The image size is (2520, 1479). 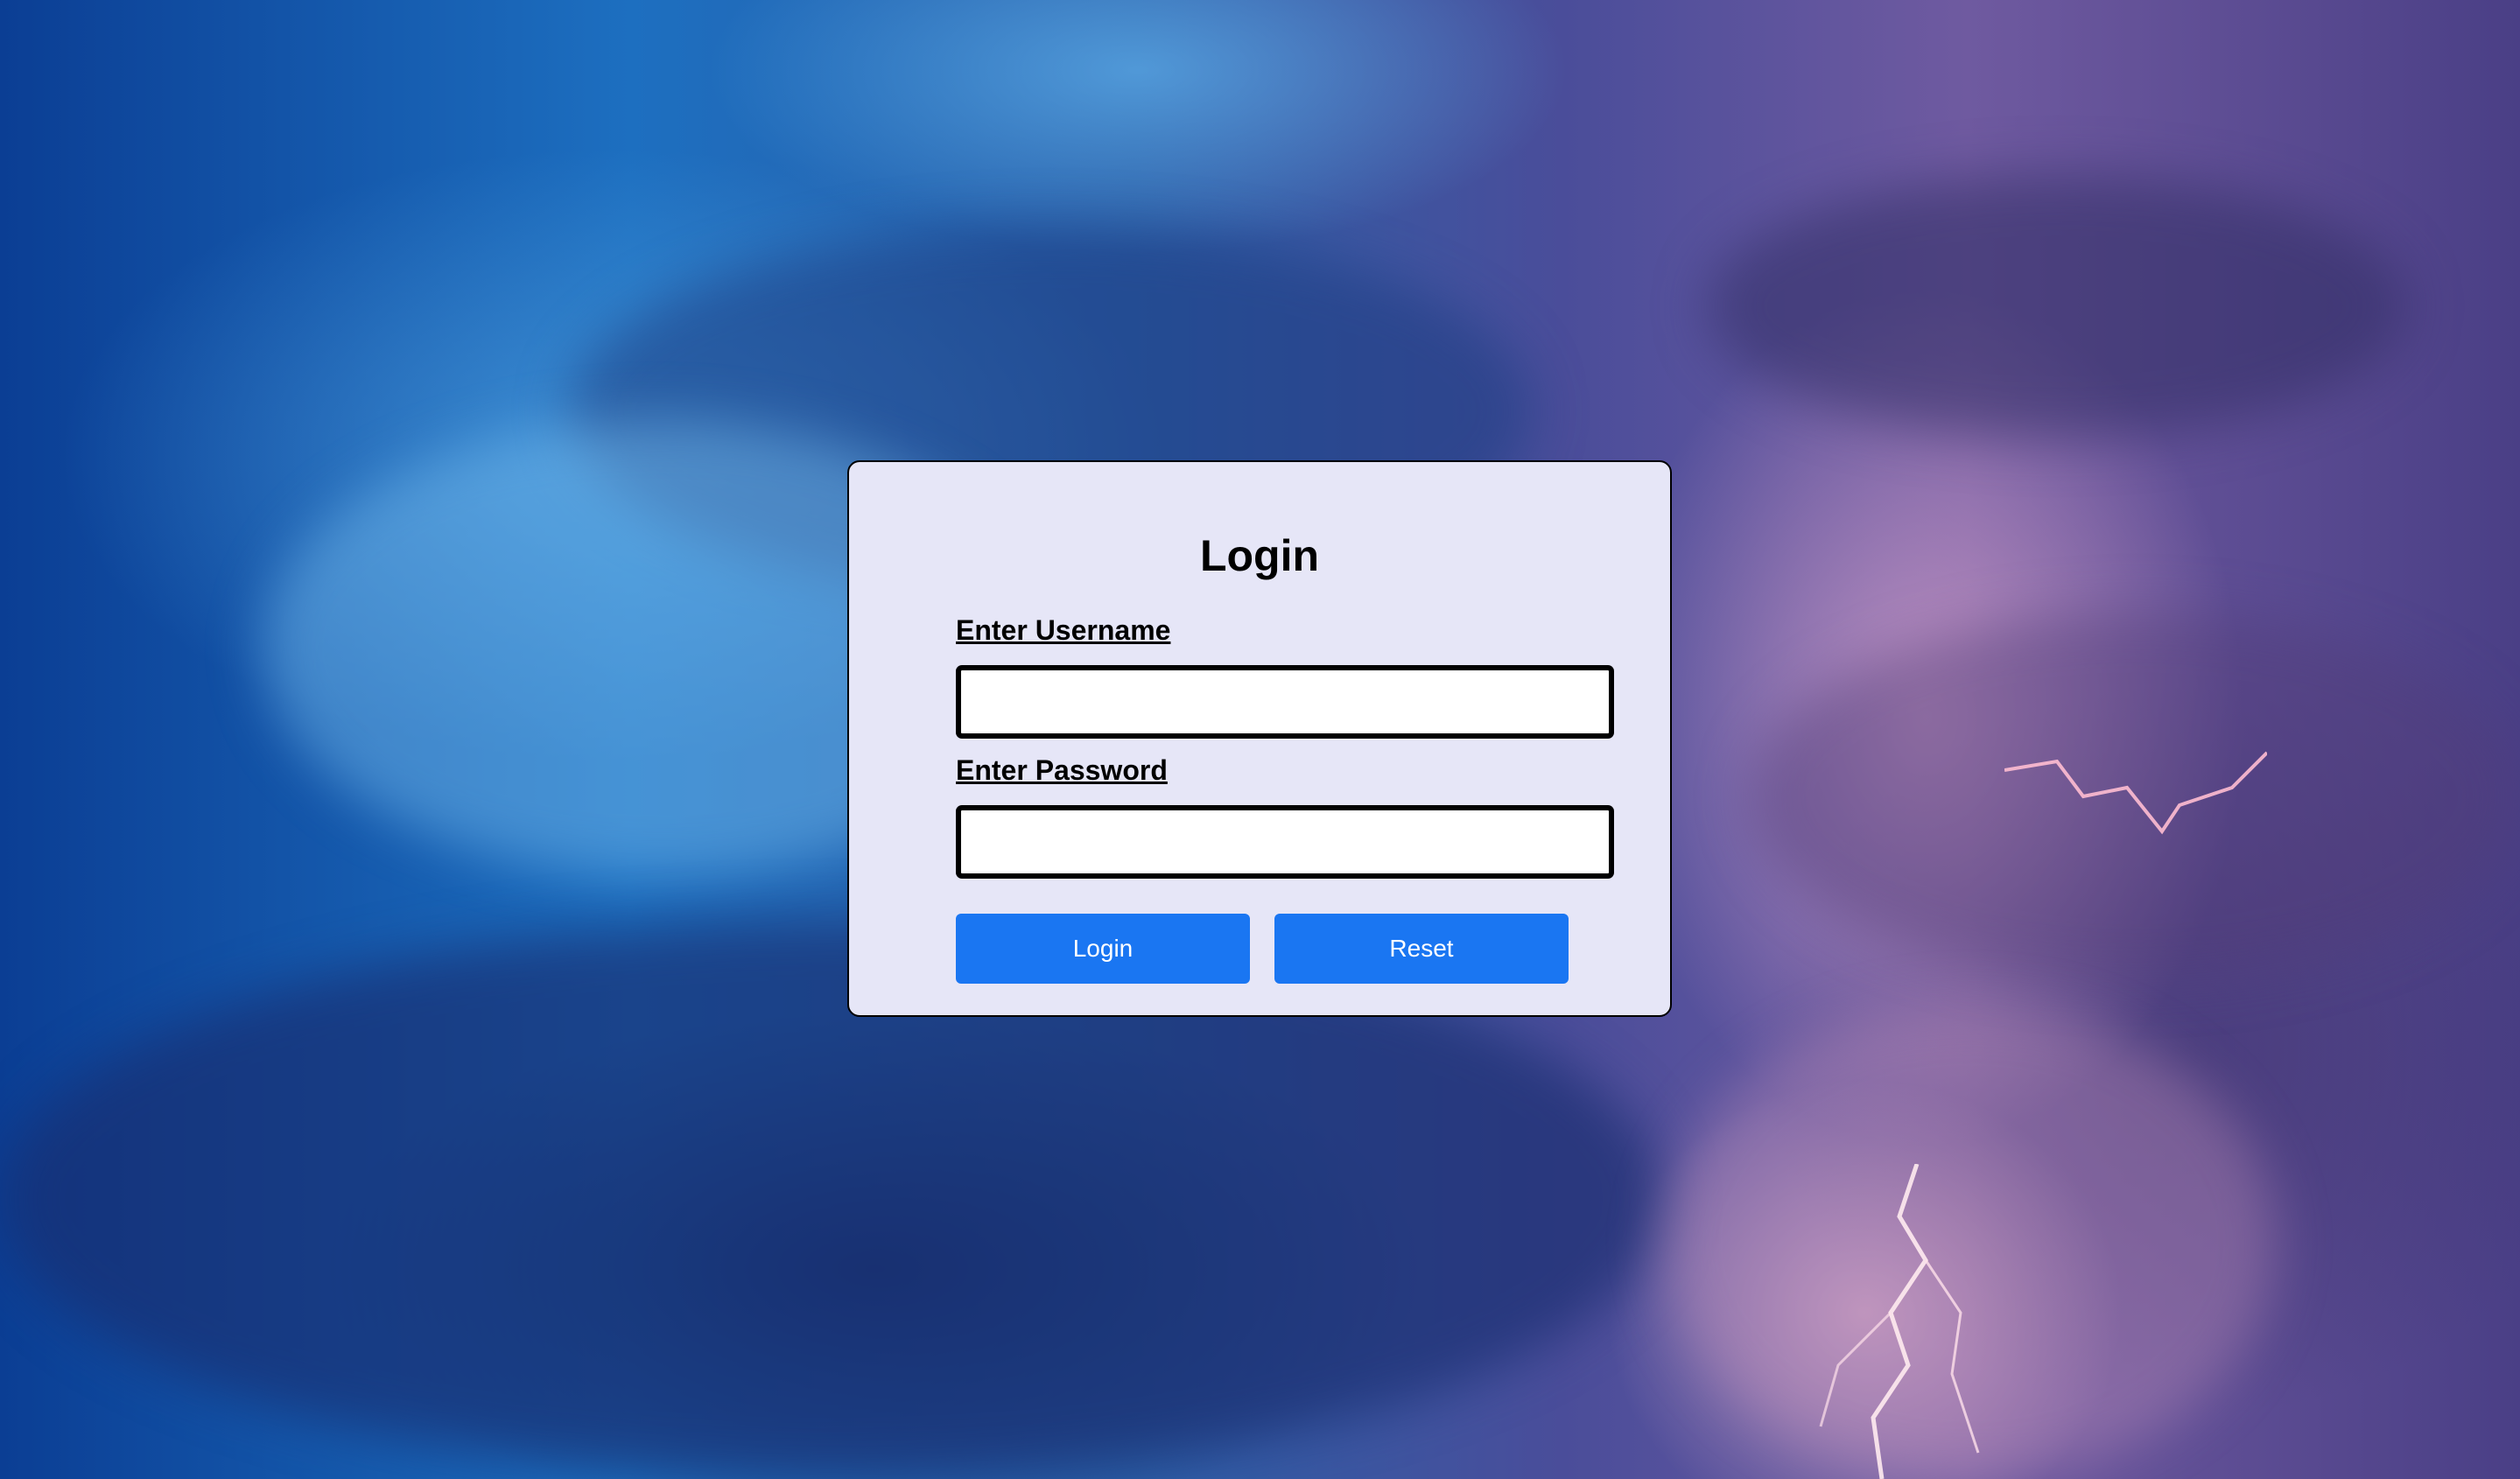 What do you see at coordinates (2057, 307) in the screenshot?
I see `cloud-shape` at bounding box center [2057, 307].